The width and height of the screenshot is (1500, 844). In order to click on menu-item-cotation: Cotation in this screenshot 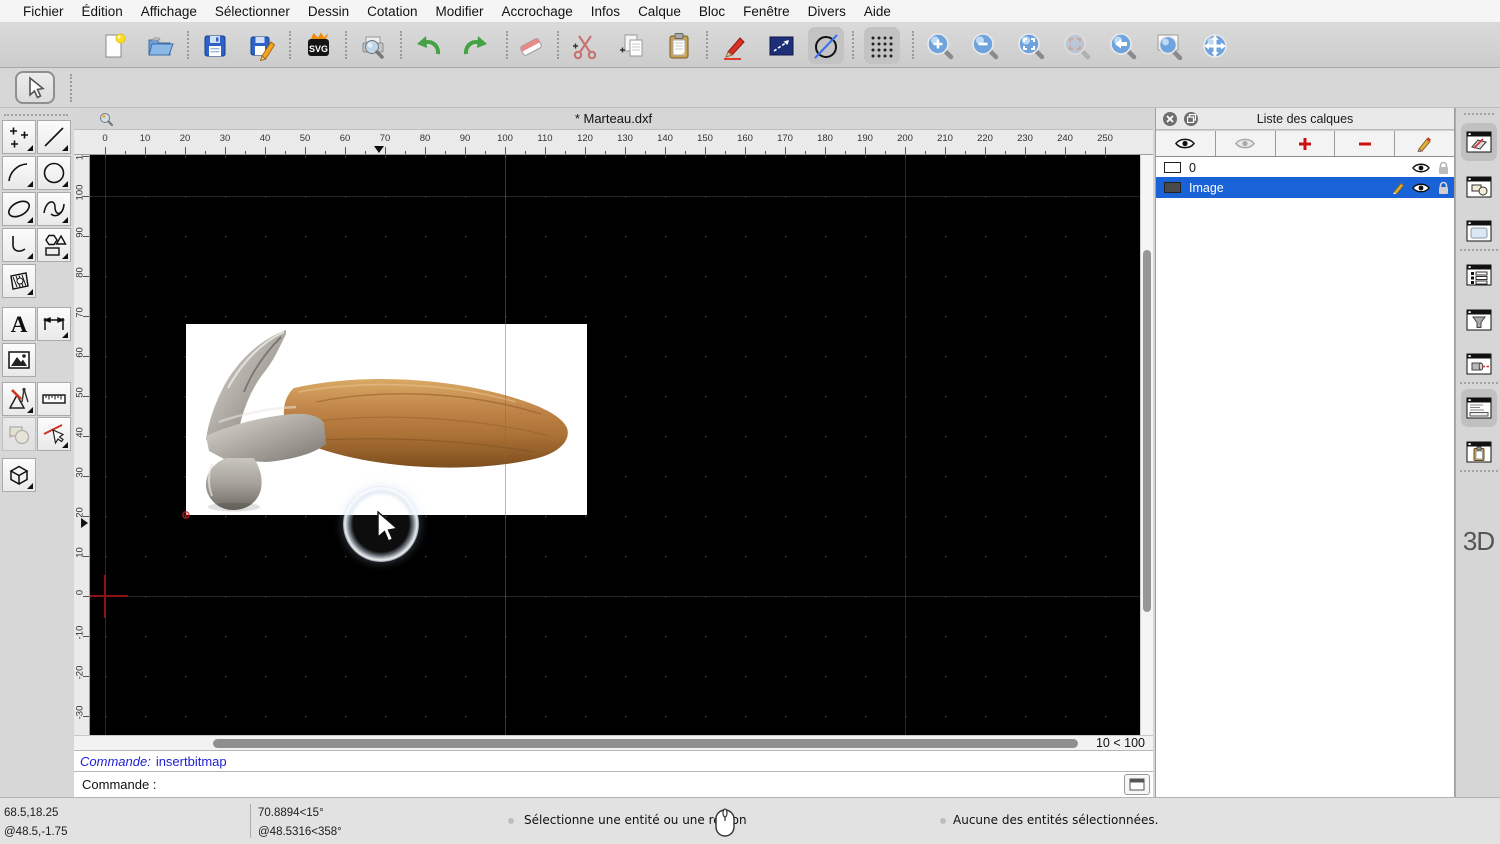, I will do `click(392, 11)`.